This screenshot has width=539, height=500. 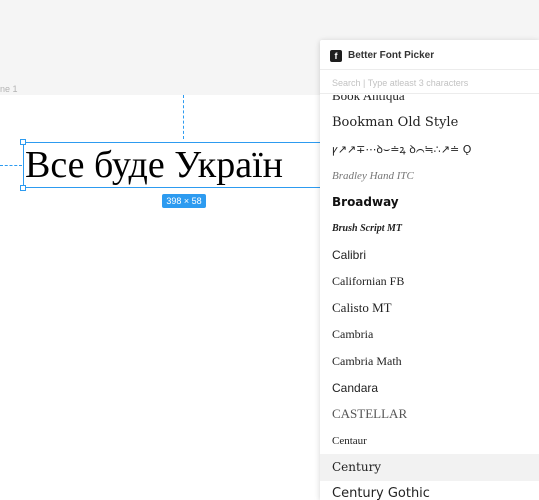 What do you see at coordinates (176, 165) in the screenshot?
I see `selection-box` at bounding box center [176, 165].